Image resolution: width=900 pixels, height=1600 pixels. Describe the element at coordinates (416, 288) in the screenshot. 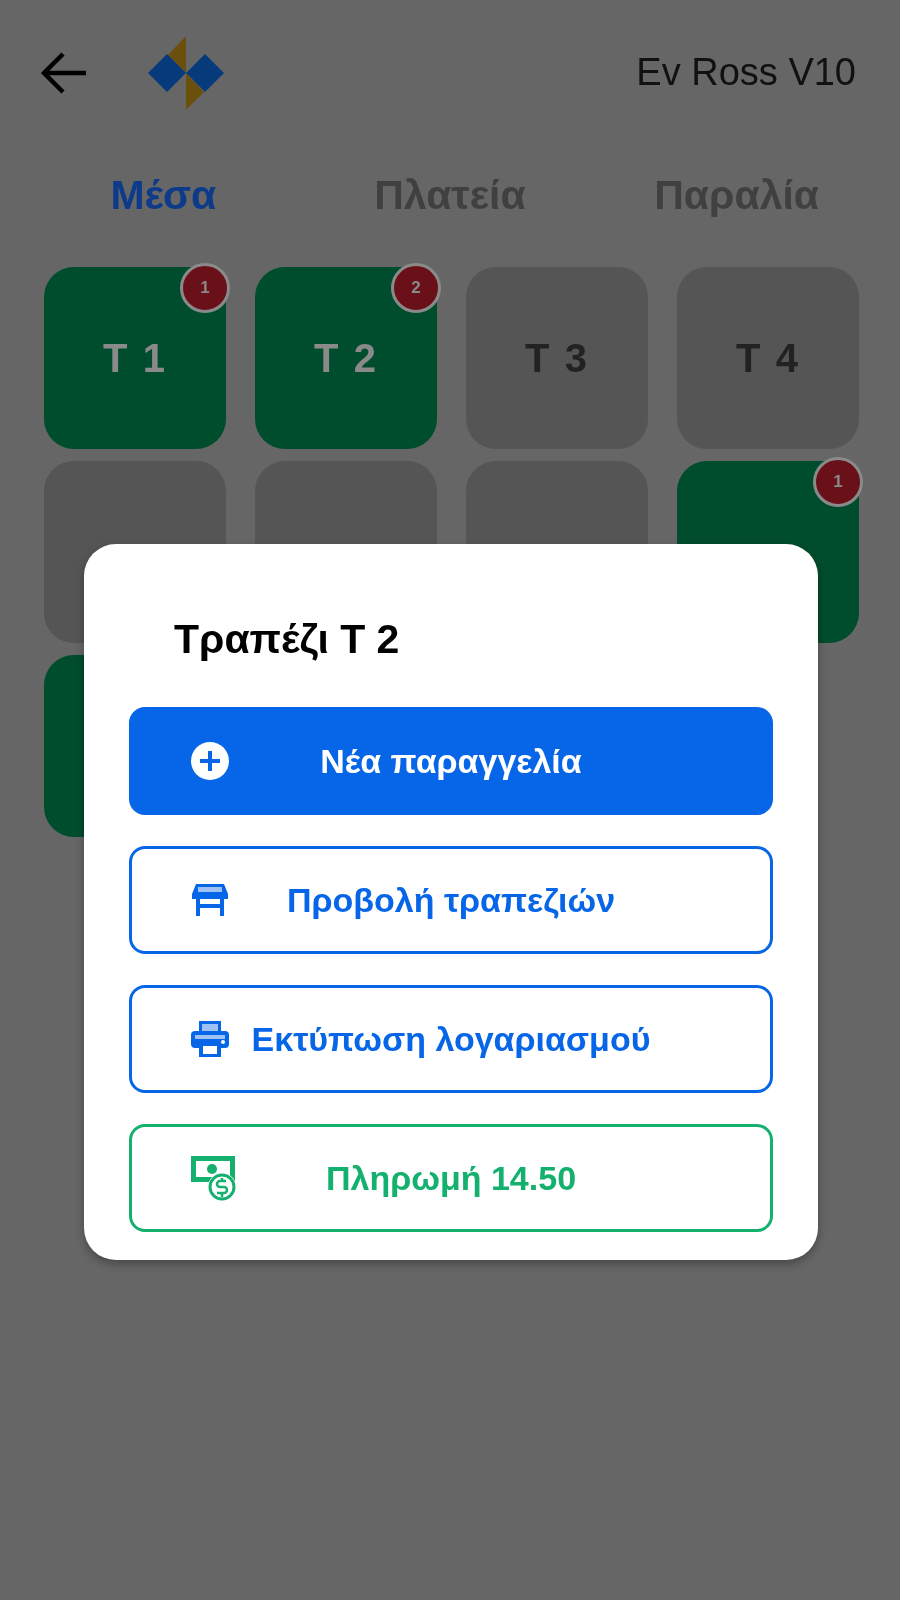

I see `order-count-badge: 2` at that location.